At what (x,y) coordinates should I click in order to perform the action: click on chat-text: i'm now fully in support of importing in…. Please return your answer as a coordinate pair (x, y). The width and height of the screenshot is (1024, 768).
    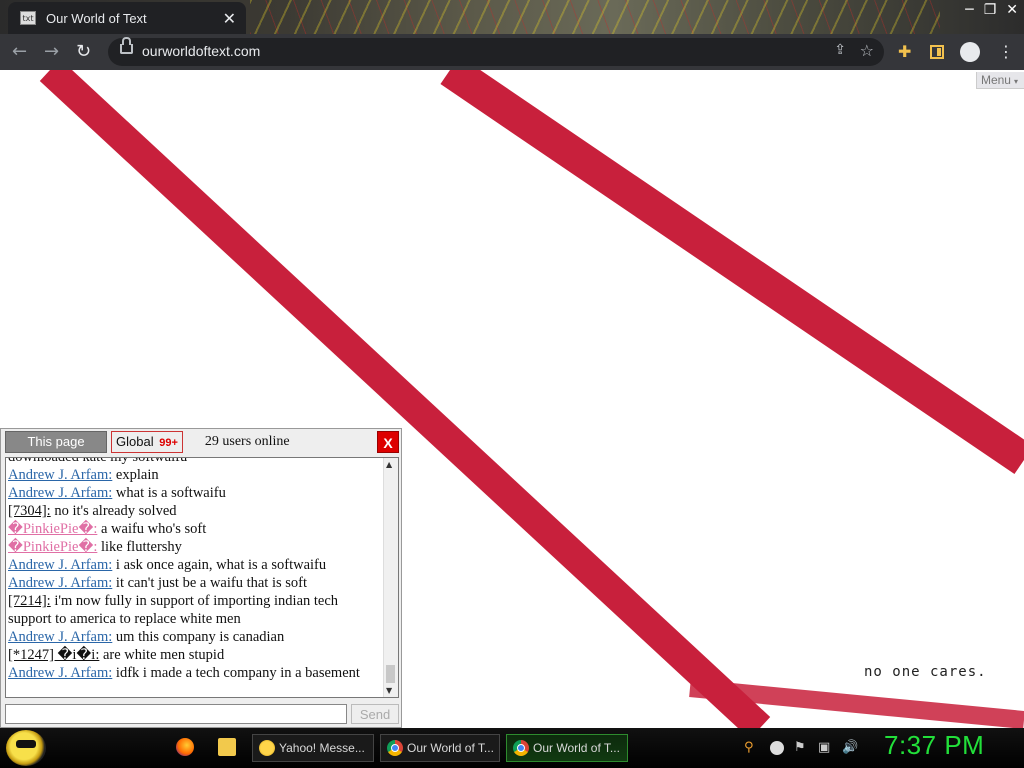
    Looking at the image, I should click on (173, 610).